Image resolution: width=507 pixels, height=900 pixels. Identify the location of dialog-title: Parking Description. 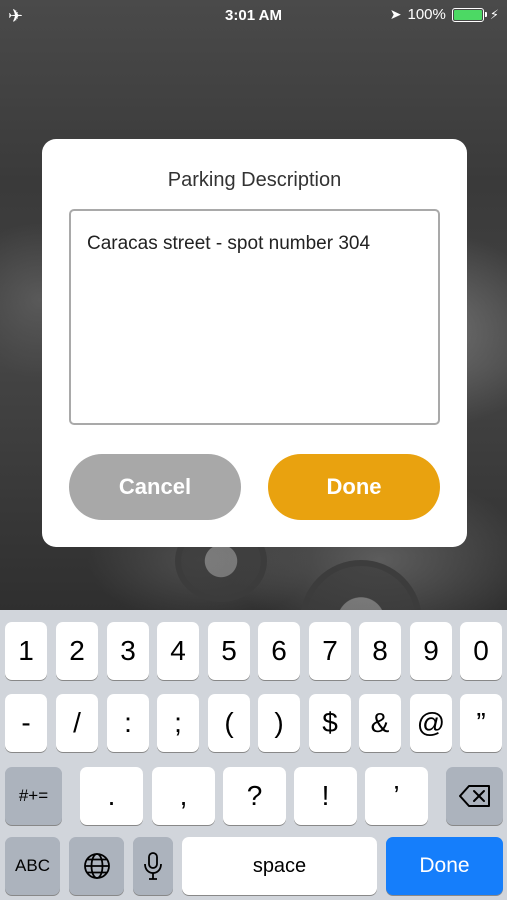
(254, 180).